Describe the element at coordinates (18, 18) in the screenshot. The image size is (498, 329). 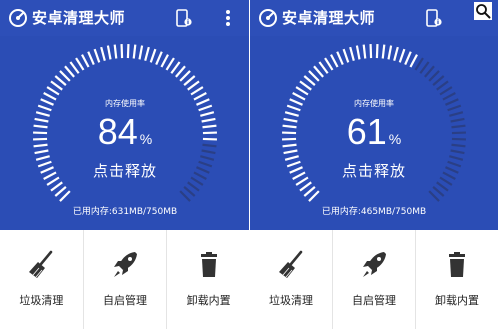
I see `speedometer-icon` at that location.